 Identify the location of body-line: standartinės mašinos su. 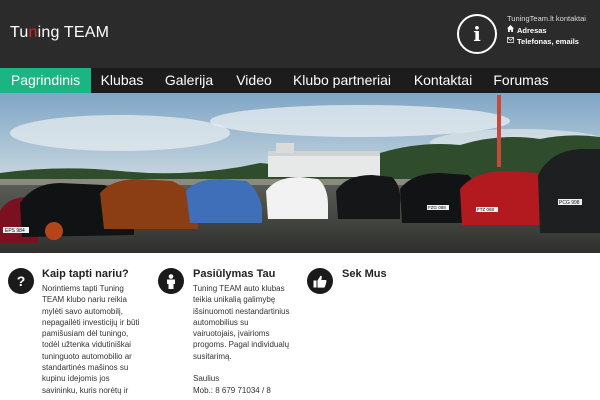
(85, 368).